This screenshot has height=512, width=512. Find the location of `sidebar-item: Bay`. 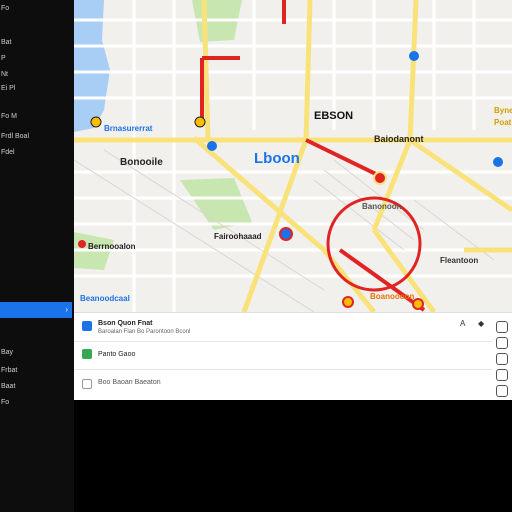

sidebar-item: Bay is located at coordinates (36, 353).